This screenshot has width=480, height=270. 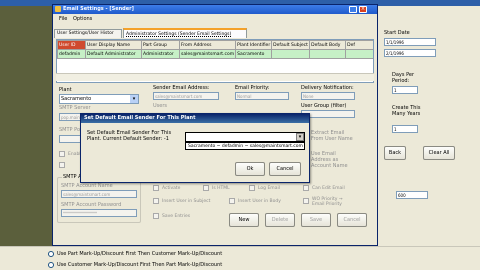 What do you see at coordinates (113, 45) in the screenshot?
I see `column-header: User Display Name` at bounding box center [113, 45].